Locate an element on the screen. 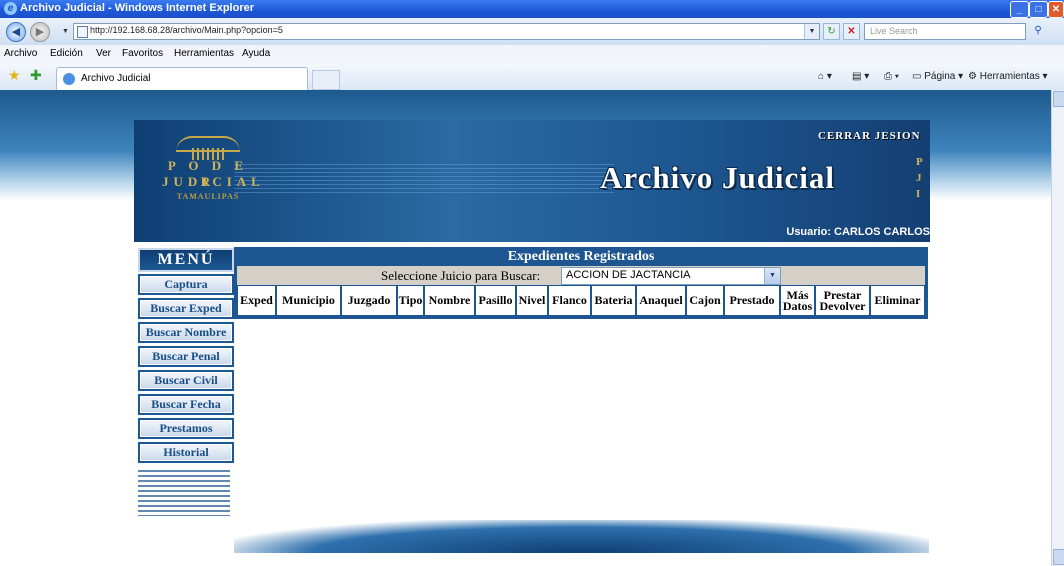 The image size is (1064, 566). tools-menu-label: Herramientas is located at coordinates (1009, 76).